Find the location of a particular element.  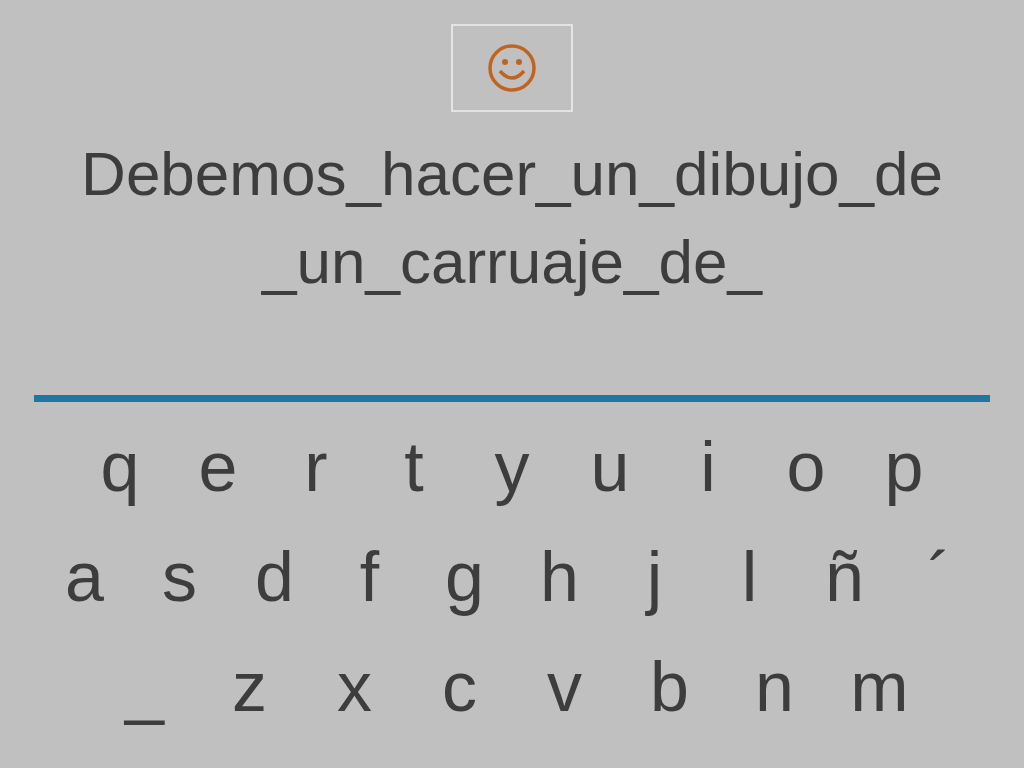

letter-key: d is located at coordinates (274, 577).